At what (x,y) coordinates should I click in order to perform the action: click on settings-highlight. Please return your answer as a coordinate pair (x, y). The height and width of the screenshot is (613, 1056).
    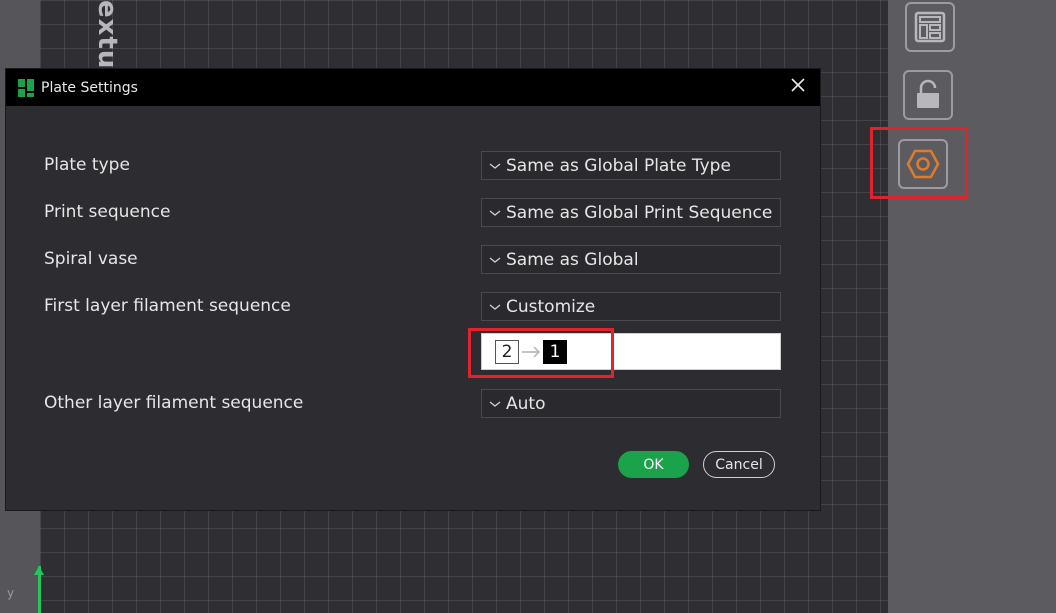
    Looking at the image, I should click on (919, 163).